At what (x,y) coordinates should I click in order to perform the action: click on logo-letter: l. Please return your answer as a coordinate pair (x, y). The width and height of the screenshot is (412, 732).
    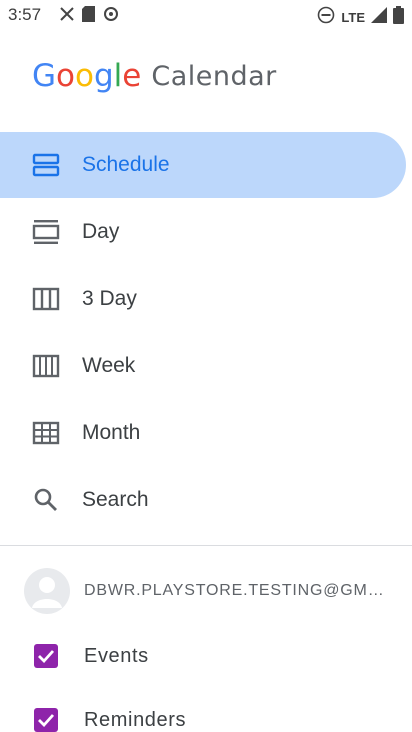
    Looking at the image, I should click on (118, 76).